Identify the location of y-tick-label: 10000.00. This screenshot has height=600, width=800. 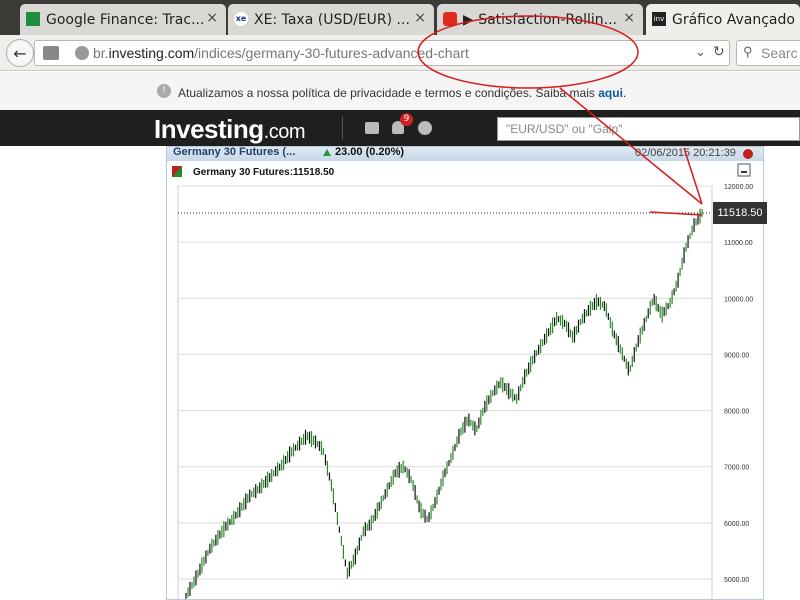
(738, 299).